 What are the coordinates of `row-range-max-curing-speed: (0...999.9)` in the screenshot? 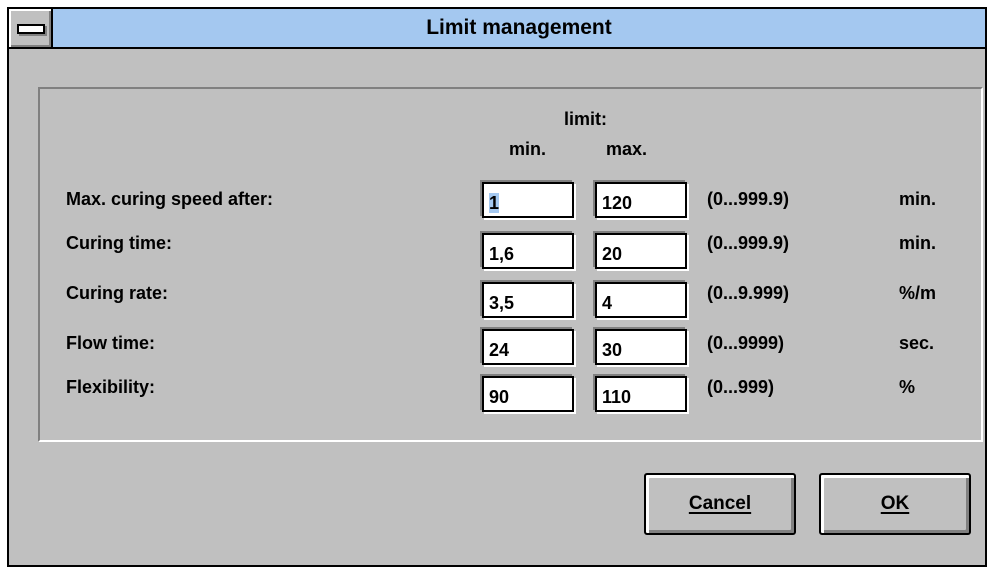 It's located at (748, 199).